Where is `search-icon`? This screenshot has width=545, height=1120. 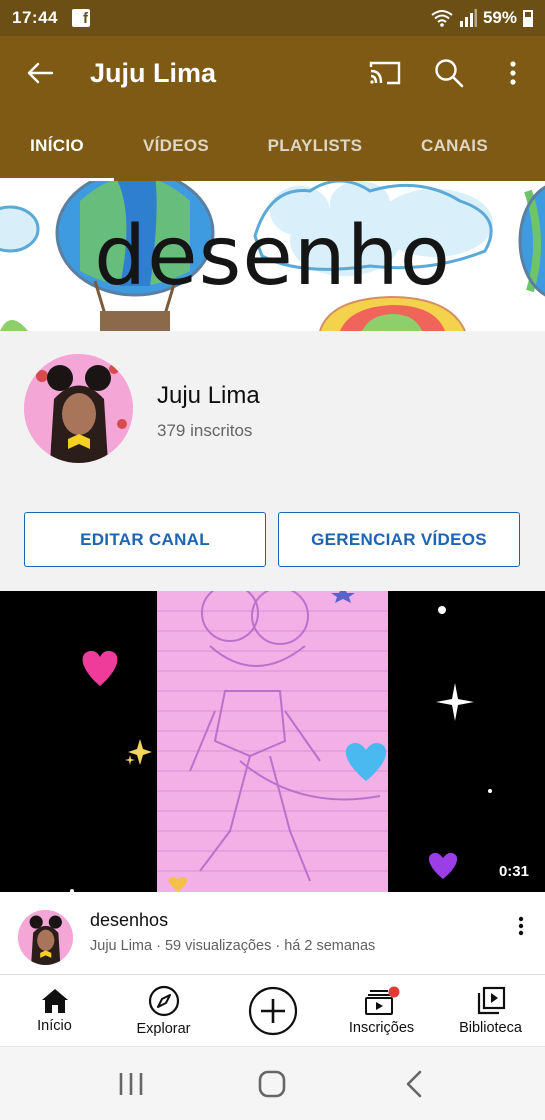 search-icon is located at coordinates (449, 73).